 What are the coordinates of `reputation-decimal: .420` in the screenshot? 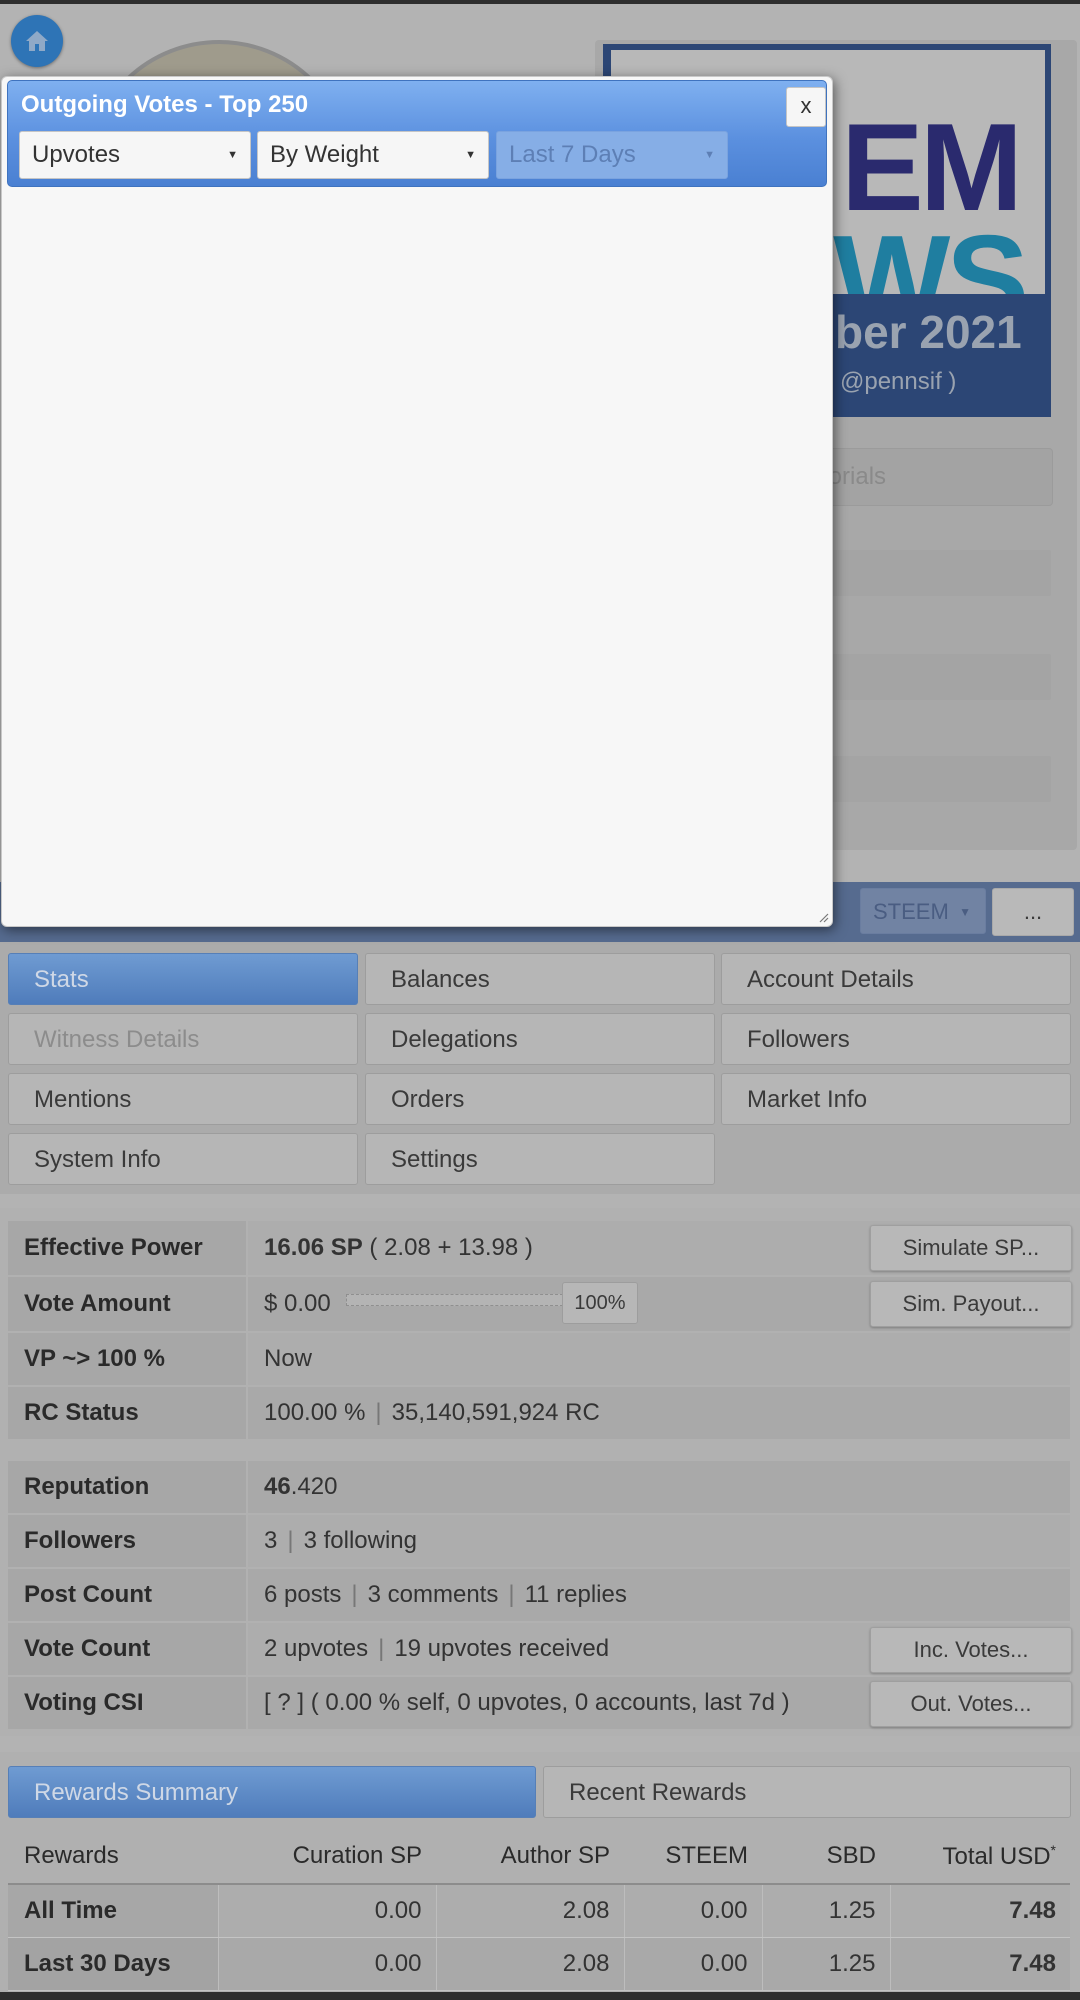 It's located at (314, 1486).